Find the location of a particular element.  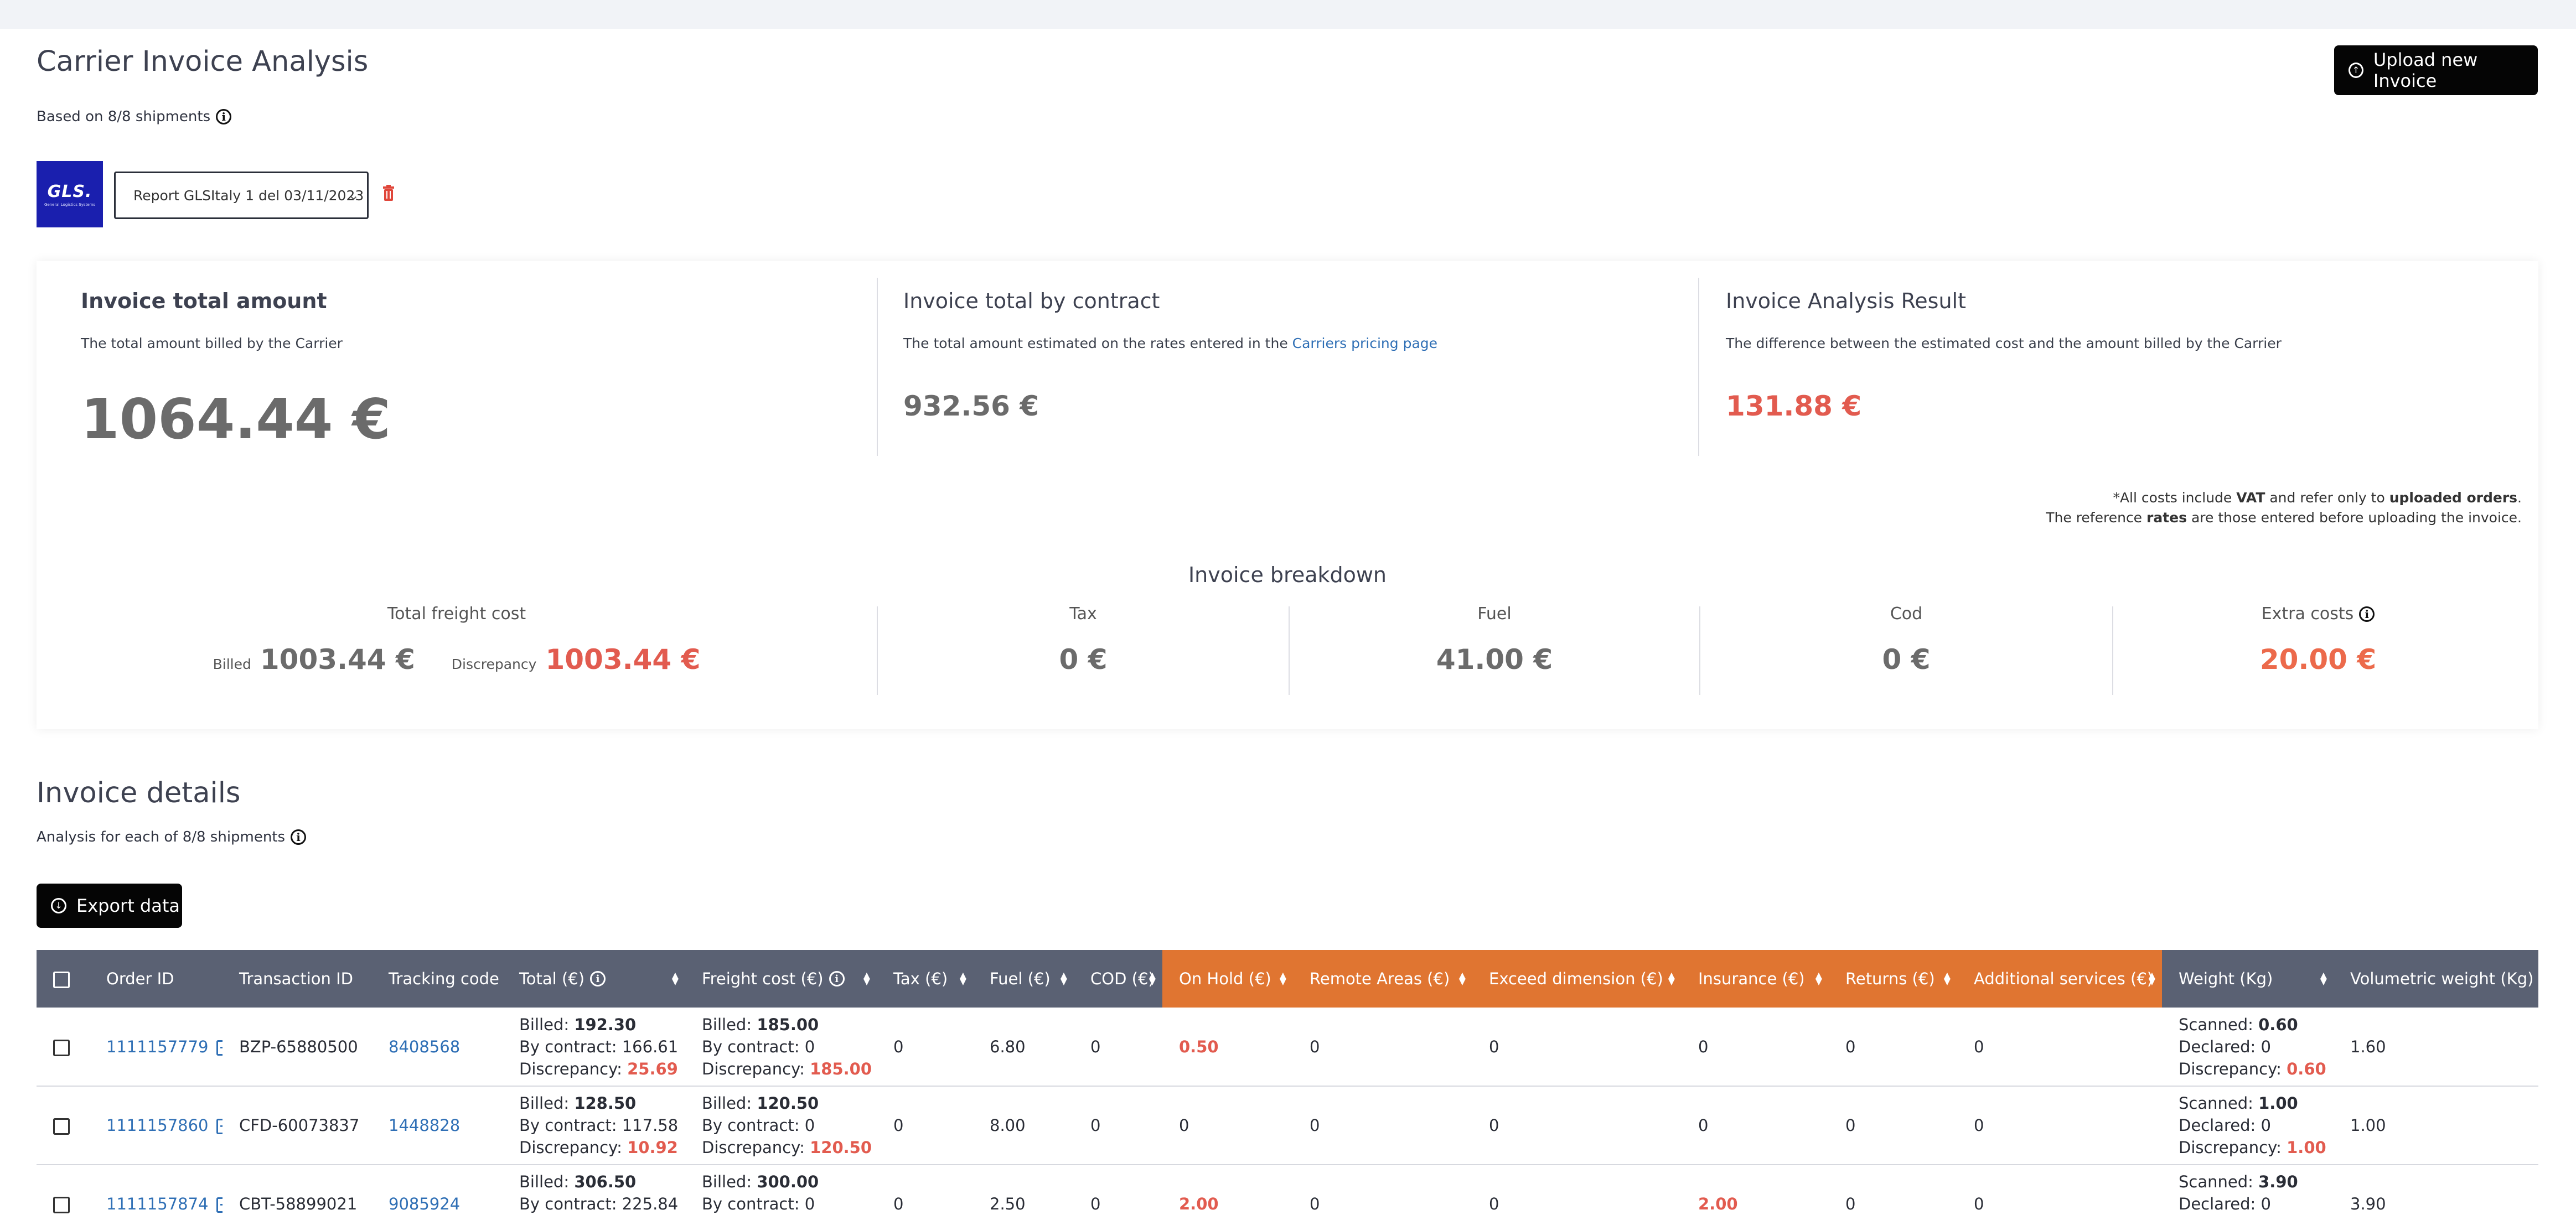

carrier-logo: GLS. General Logistics Systems is located at coordinates (70, 194).